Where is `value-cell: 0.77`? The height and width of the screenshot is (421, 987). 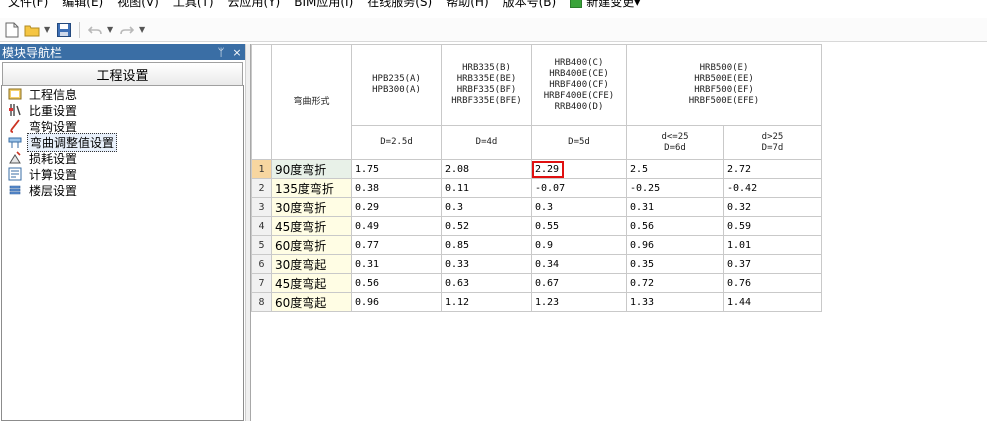 value-cell: 0.77 is located at coordinates (396, 245).